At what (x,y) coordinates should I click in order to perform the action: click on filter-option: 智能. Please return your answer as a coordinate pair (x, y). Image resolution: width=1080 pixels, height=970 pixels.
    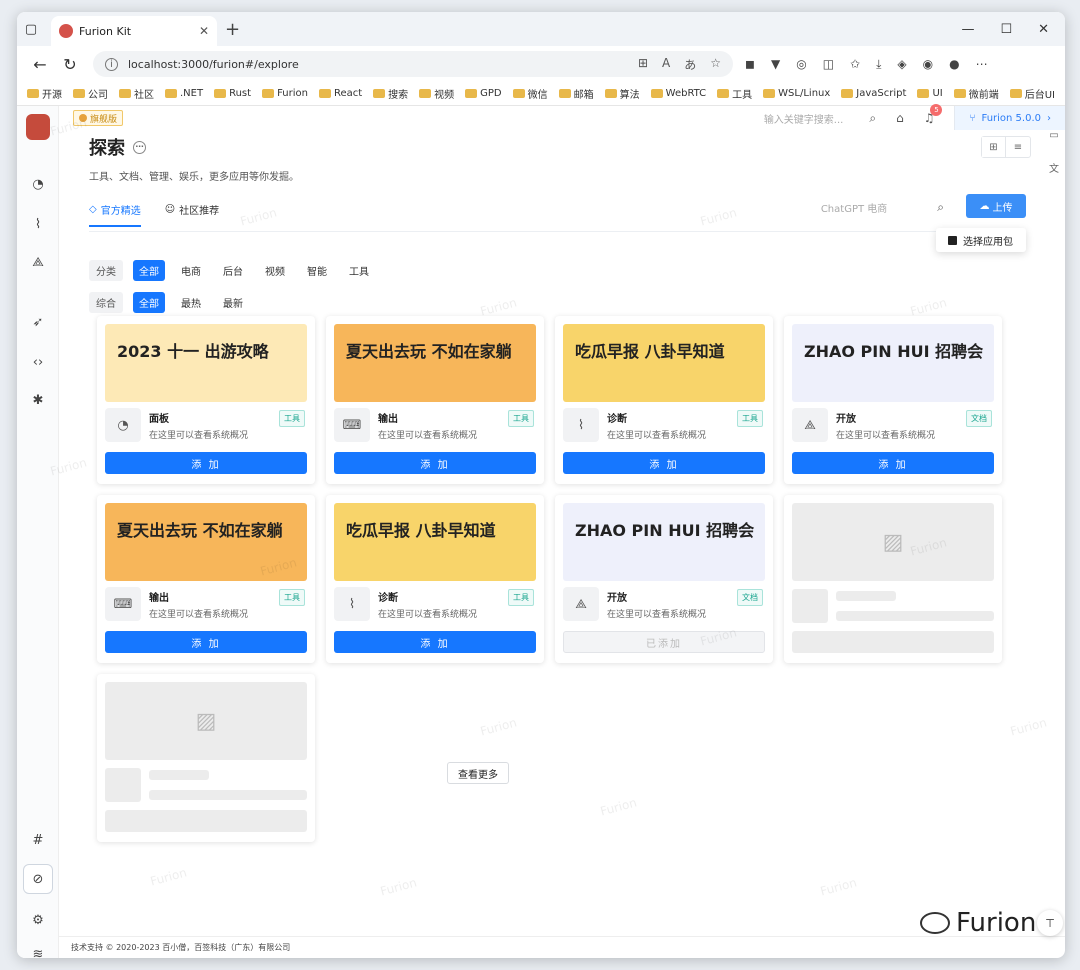
    Looking at the image, I should click on (317, 270).